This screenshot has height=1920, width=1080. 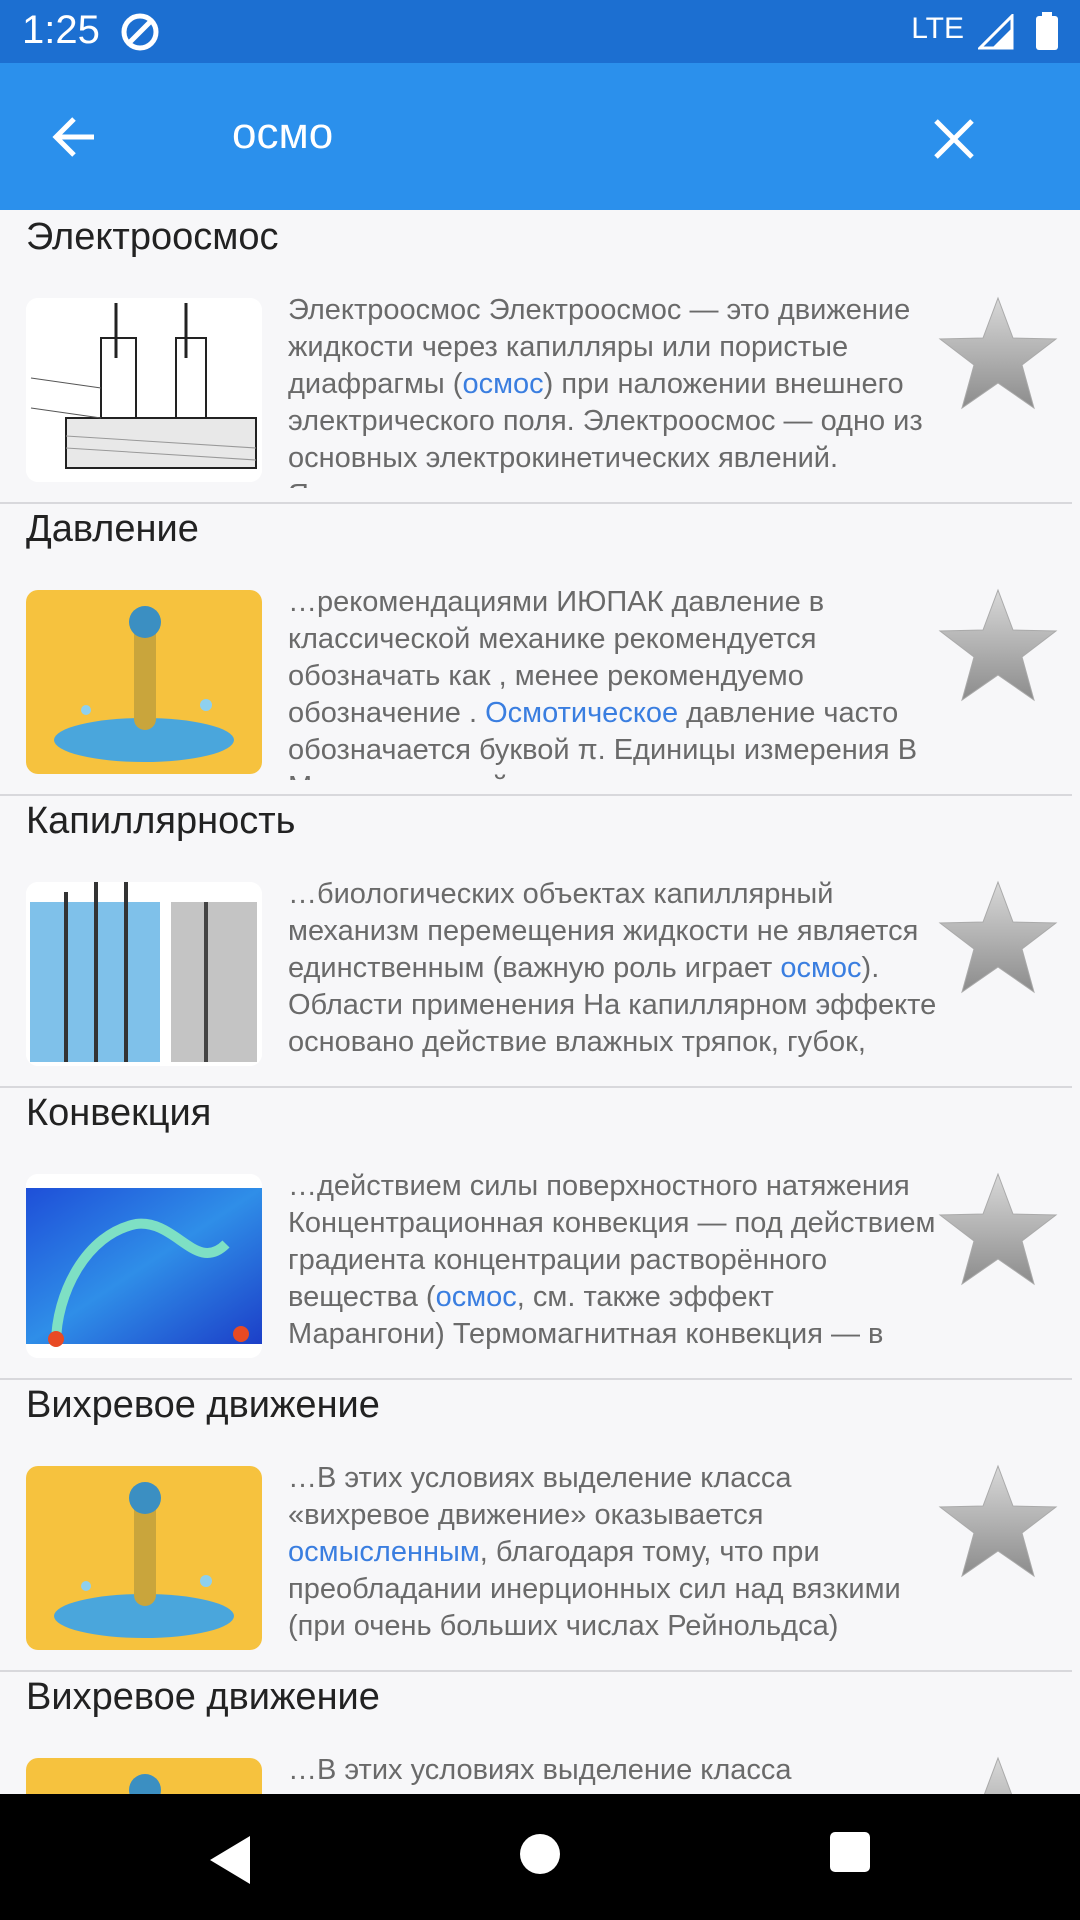 What do you see at coordinates (582, 713) in the screenshot?
I see `snippet-match-text: Осмотическое` at bounding box center [582, 713].